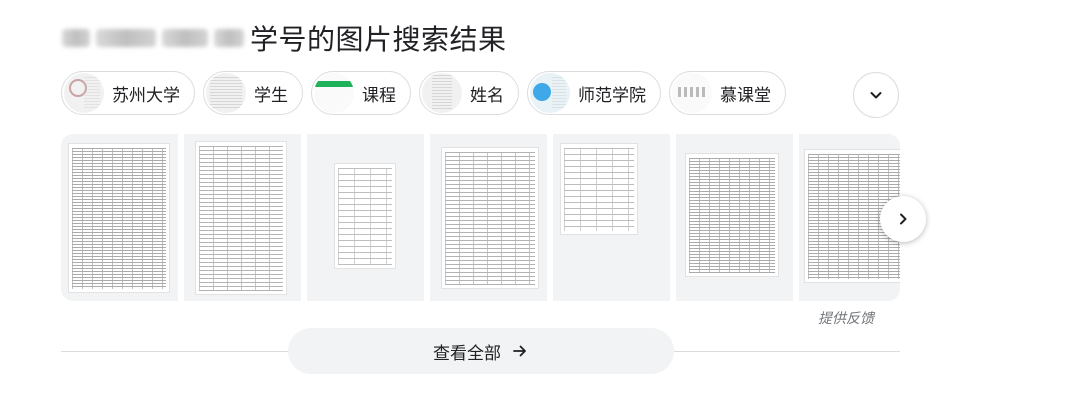  Describe the element at coordinates (378, 39) in the screenshot. I see `page-title: 学号的图片搜索结果` at that location.